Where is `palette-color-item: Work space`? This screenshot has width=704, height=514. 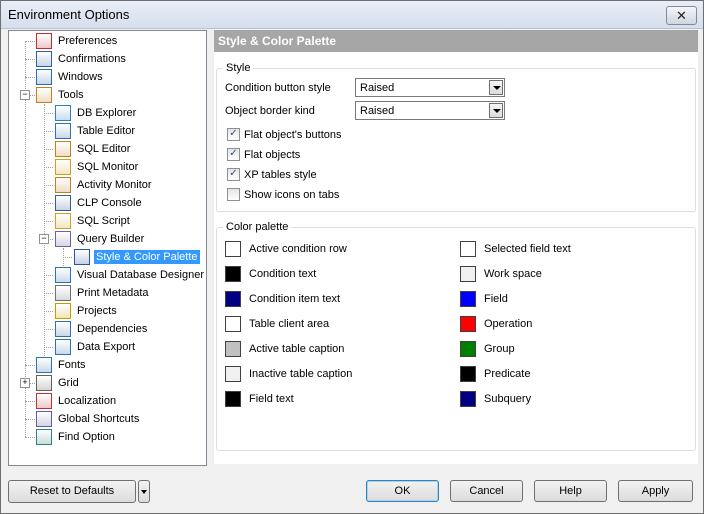 palette-color-item: Work space is located at coordinates (501, 274).